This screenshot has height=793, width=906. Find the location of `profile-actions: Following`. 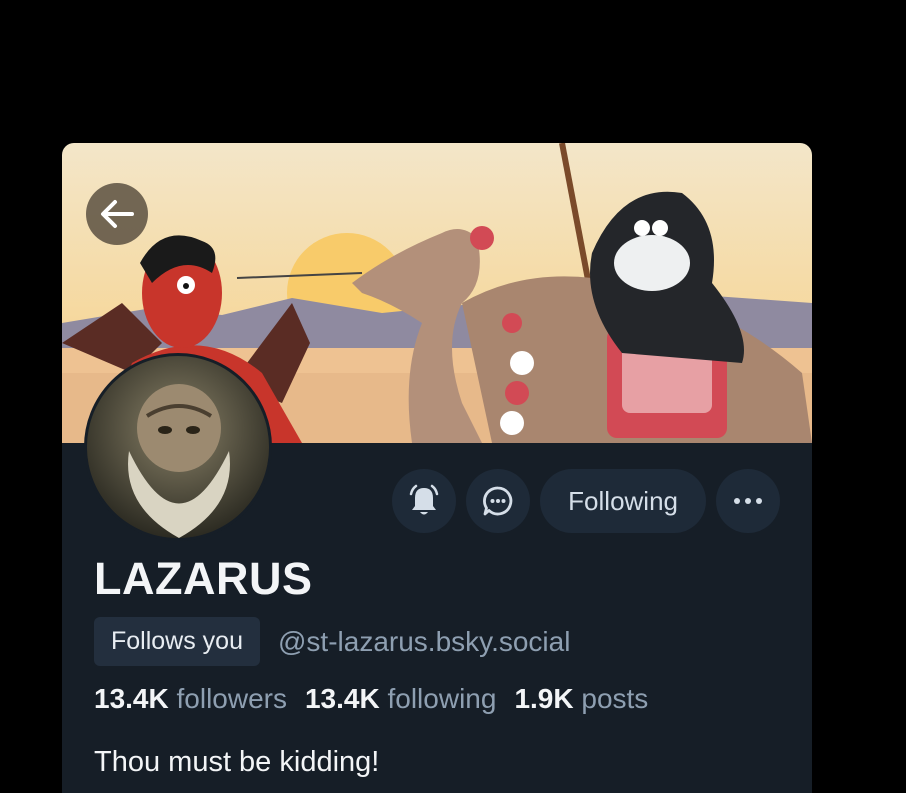

profile-actions: Following is located at coordinates (586, 501).